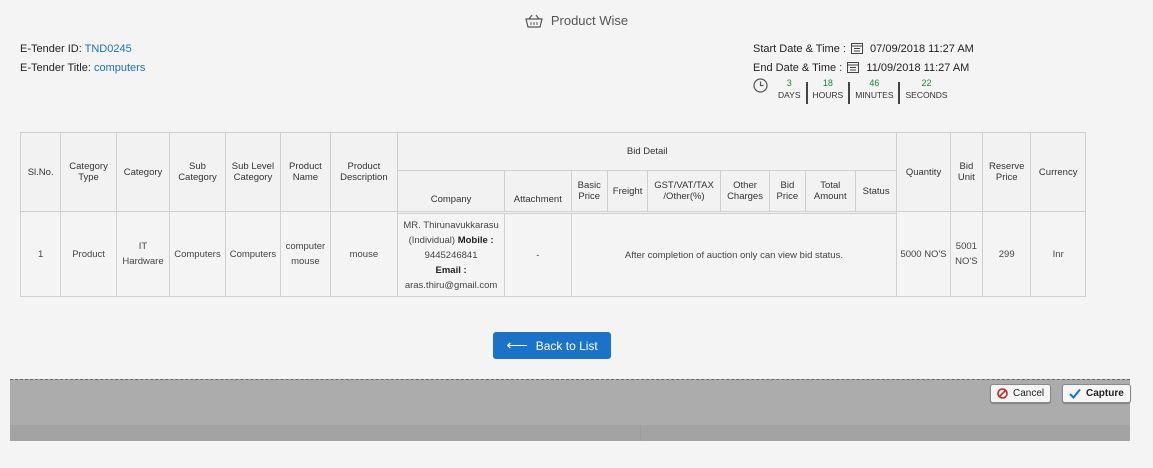 This screenshot has width=1153, height=468. I want to click on col-category-type: Category Type, so click(88, 172).